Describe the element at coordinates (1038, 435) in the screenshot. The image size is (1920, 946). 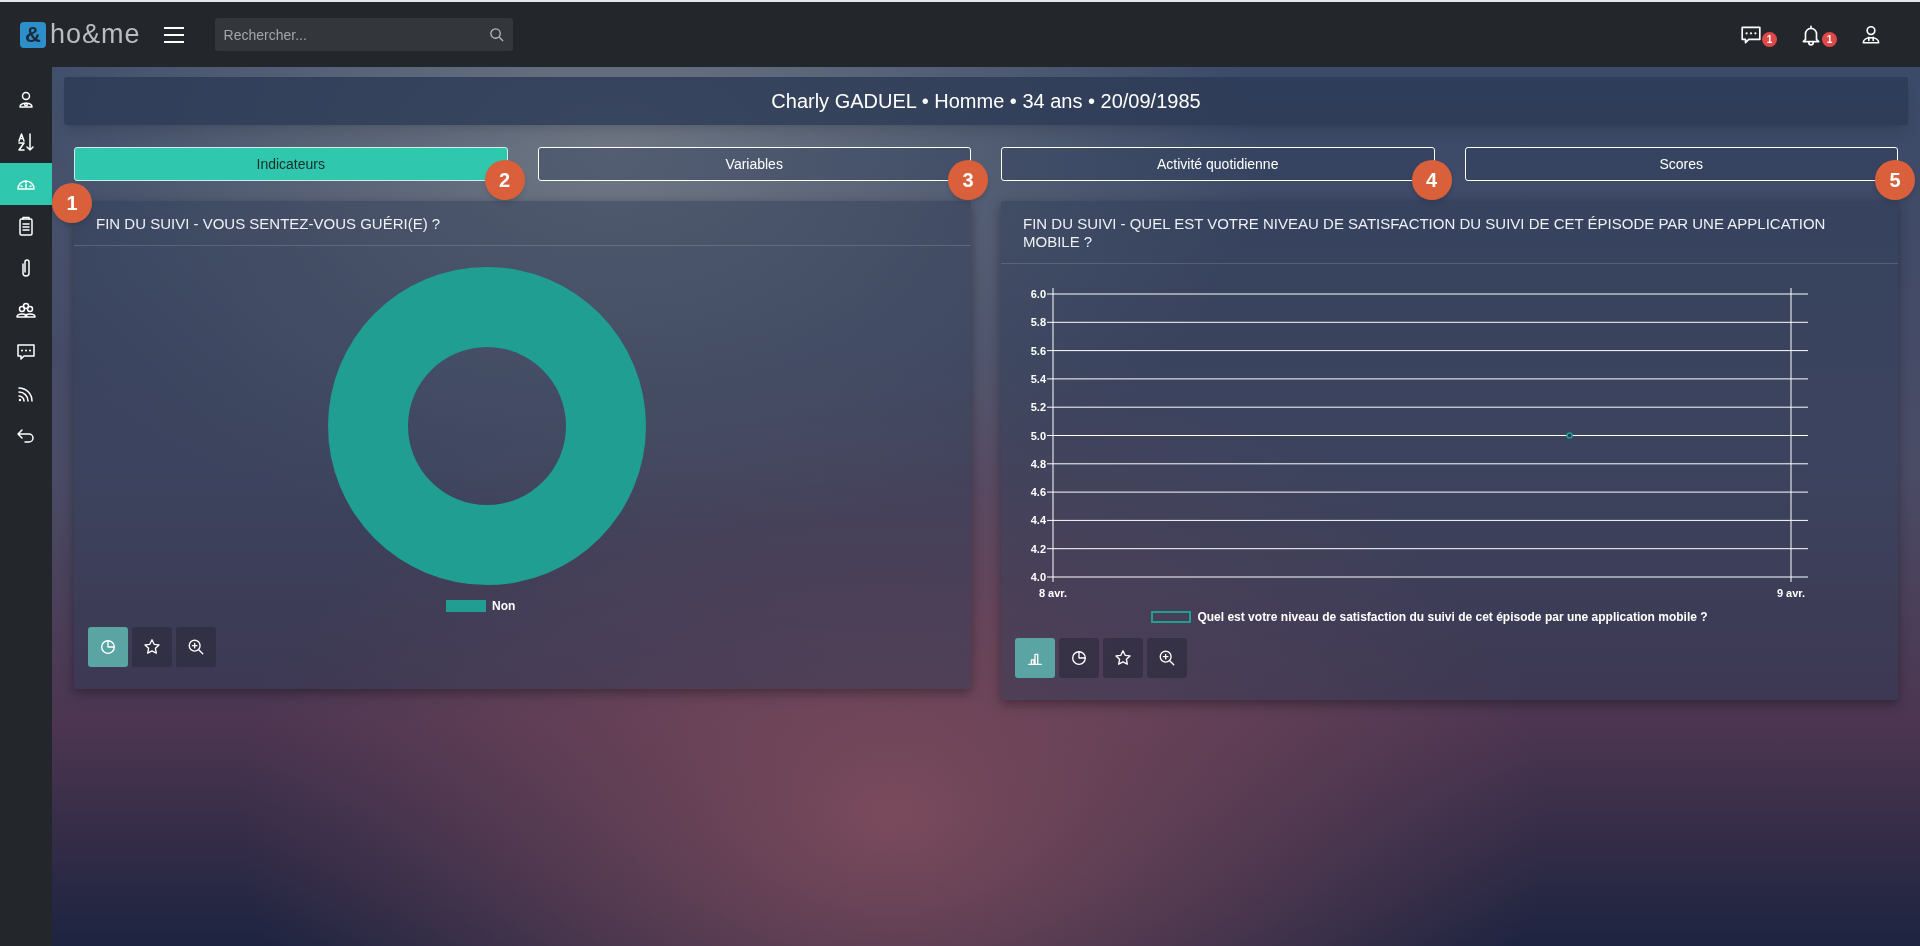
I see `axis-tick-label: 5.0` at that location.